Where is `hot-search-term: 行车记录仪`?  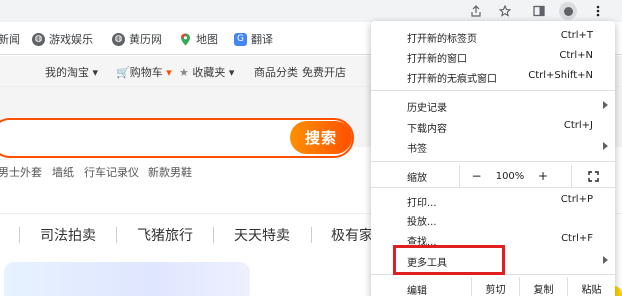 hot-search-term: 行车记录仪 is located at coordinates (111, 172).